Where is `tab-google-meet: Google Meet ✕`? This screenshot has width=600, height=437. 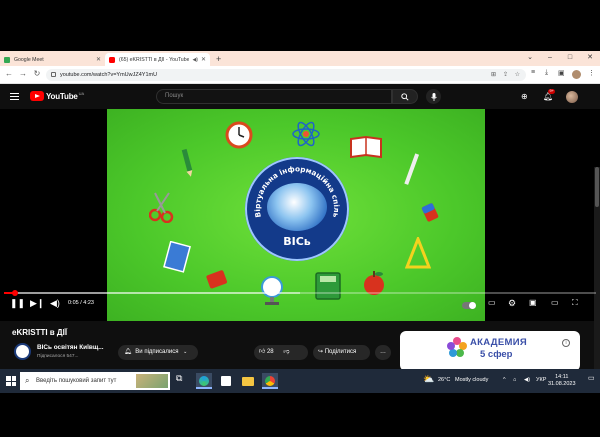 tab-google-meet: Google Meet ✕ is located at coordinates (52, 59).